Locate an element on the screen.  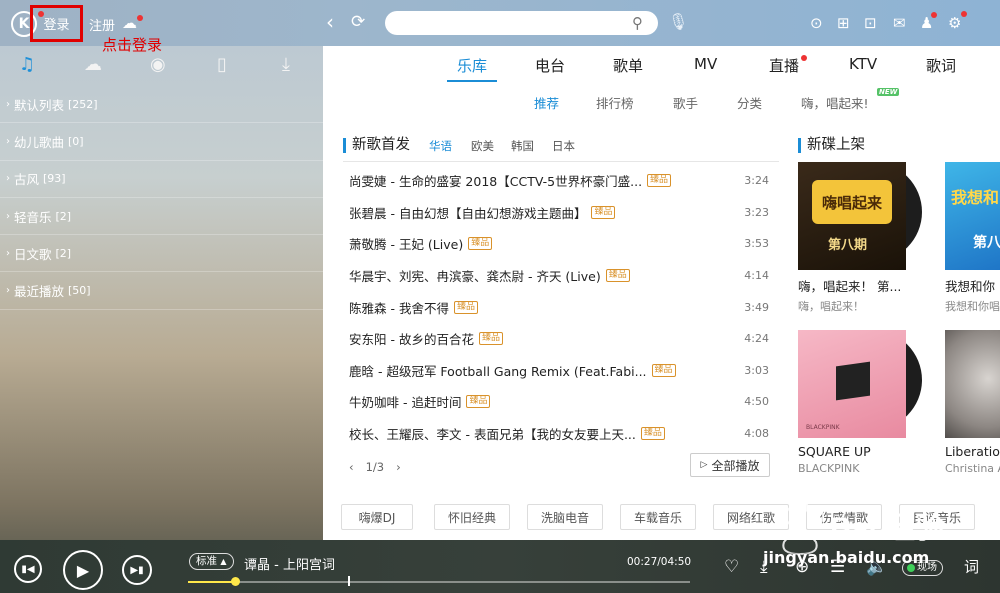
lyrics-button: 词 is located at coordinates (971, 566).